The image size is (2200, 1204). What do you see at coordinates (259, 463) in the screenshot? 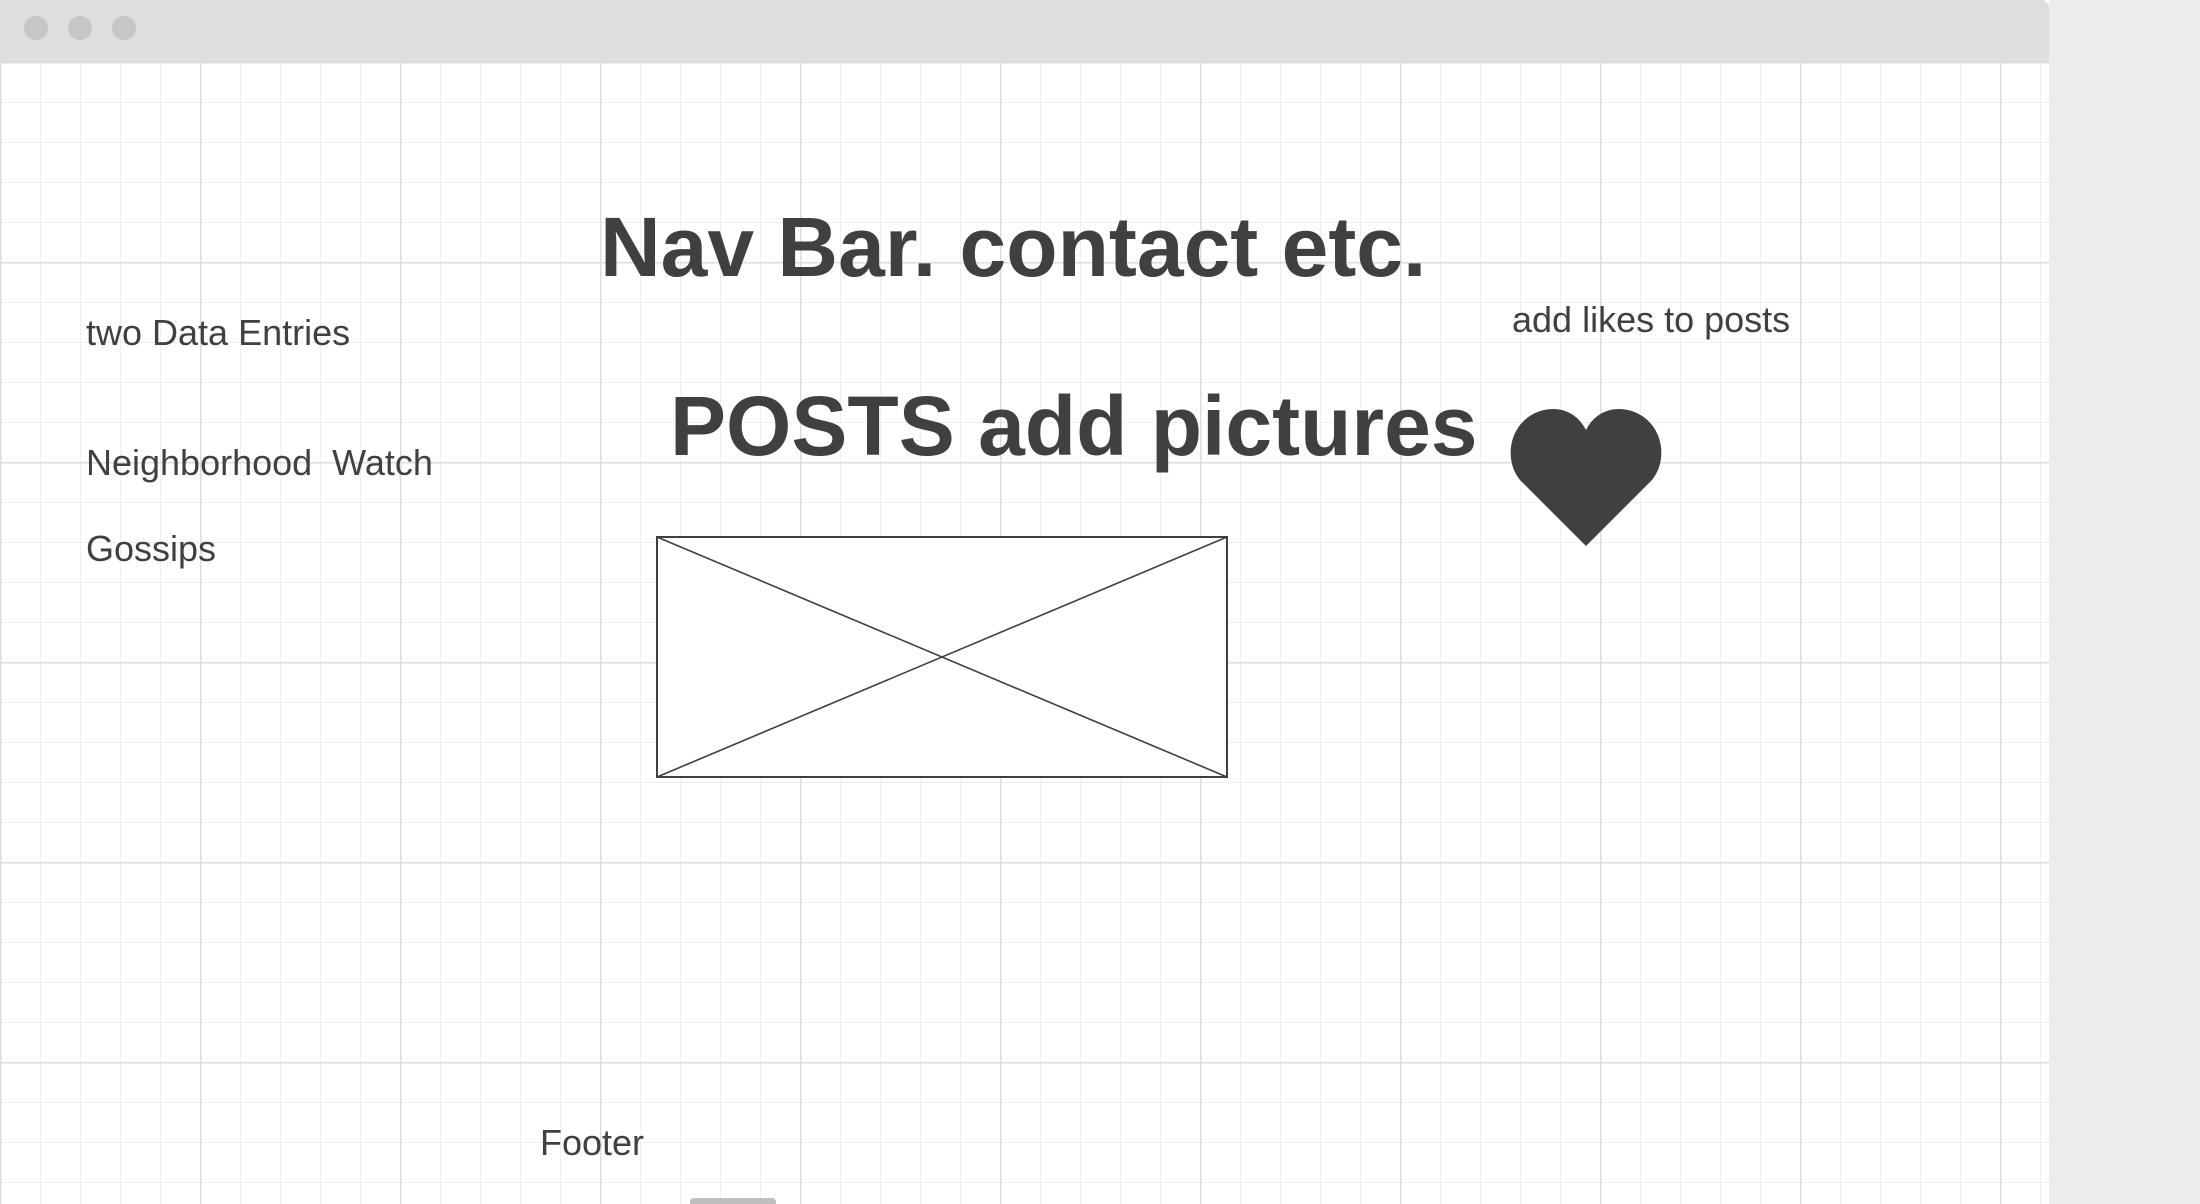
I see `sidebar-item-neighborhood-watch: Neighborhood Watch` at bounding box center [259, 463].